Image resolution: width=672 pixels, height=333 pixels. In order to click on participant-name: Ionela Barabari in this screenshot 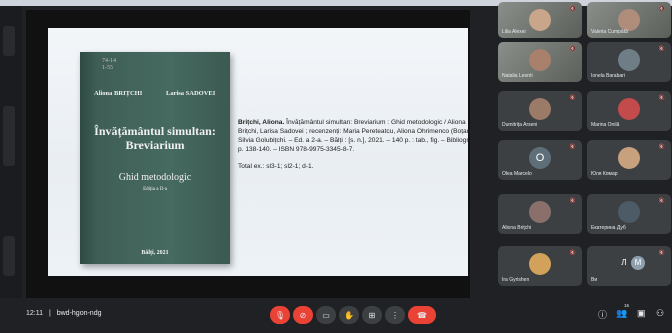, I will do `click(608, 76)`.